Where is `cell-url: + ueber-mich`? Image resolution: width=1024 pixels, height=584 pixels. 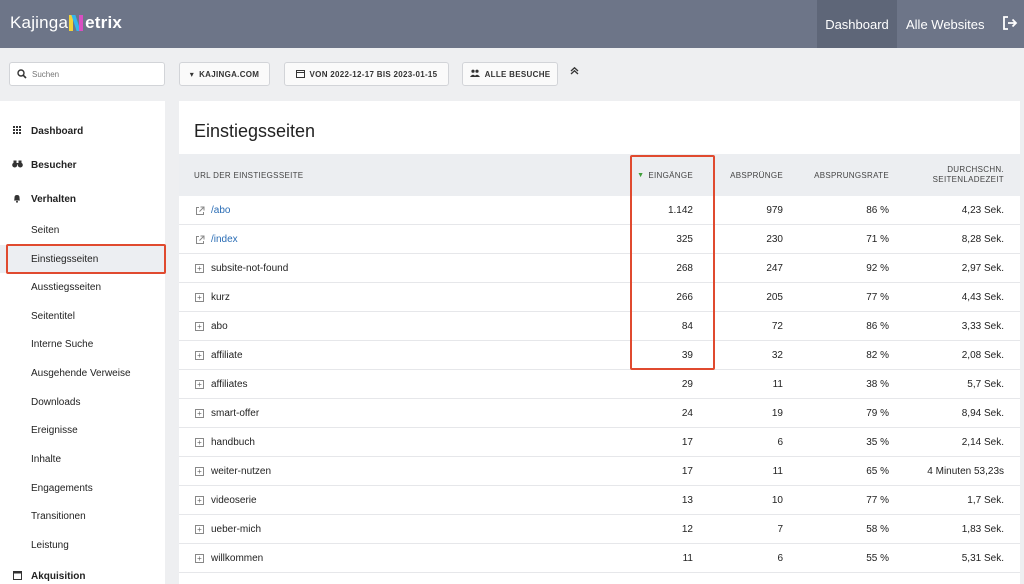 cell-url: + ueber-mich is located at coordinates (227, 529).